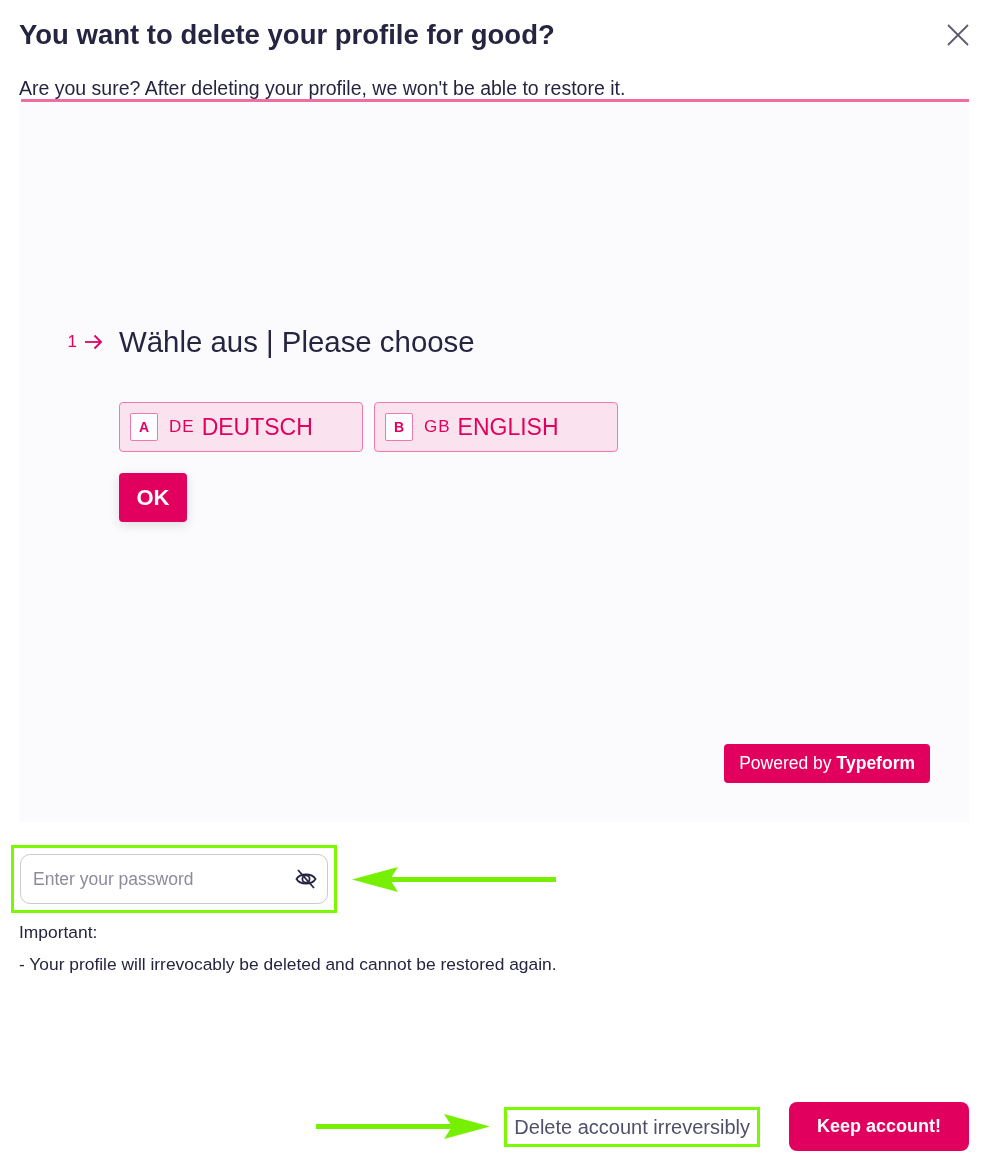 Image resolution: width=987 pixels, height=1170 pixels. I want to click on question-number: 1, so click(72, 342).